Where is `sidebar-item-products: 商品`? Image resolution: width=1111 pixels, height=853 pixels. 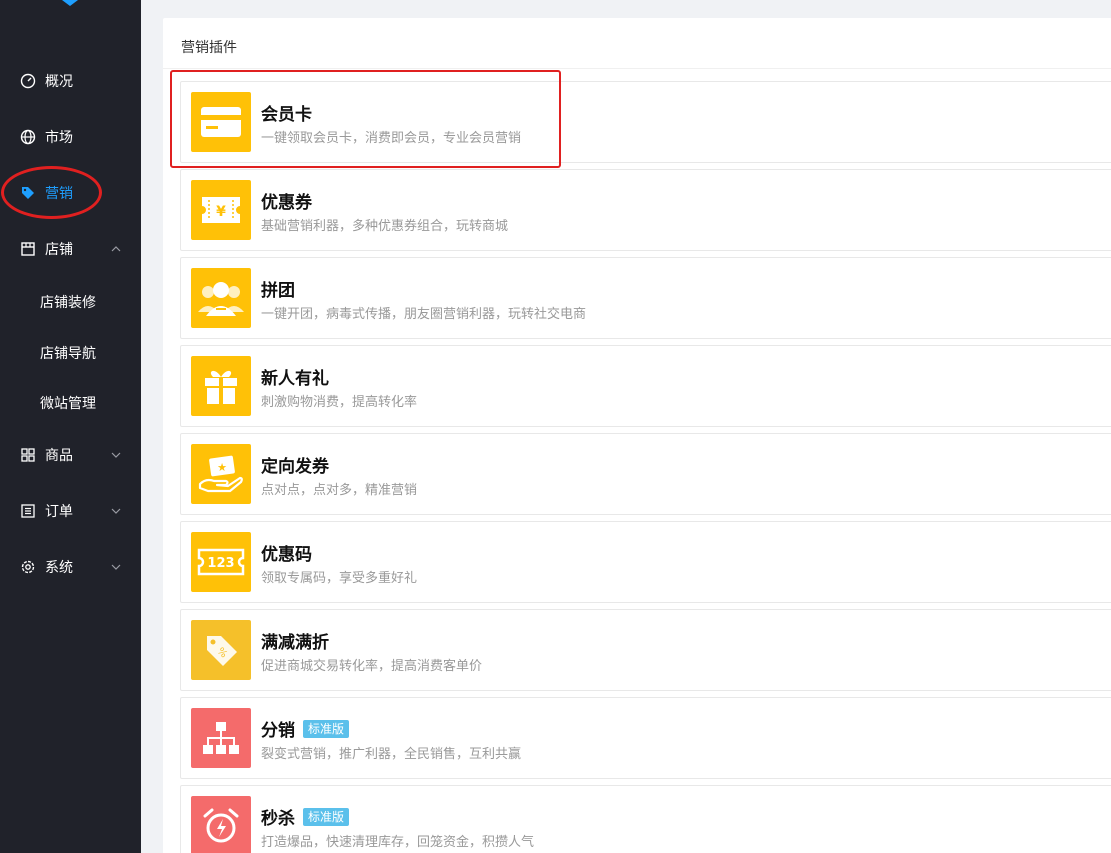
sidebar-item-products: 商品 is located at coordinates (70, 455).